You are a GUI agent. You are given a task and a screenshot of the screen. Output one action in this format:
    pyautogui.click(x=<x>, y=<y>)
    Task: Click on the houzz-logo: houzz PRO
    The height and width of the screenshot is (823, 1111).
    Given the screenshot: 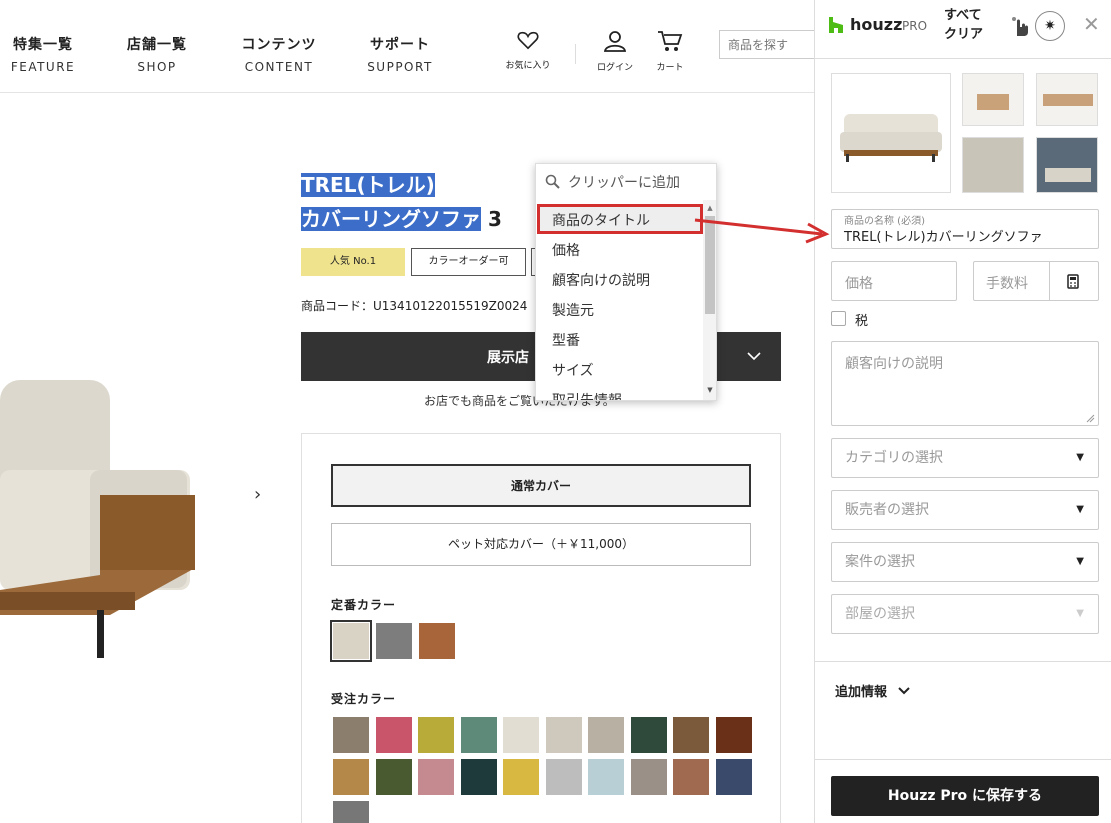 What is the action you would take?
    pyautogui.click(x=878, y=26)
    